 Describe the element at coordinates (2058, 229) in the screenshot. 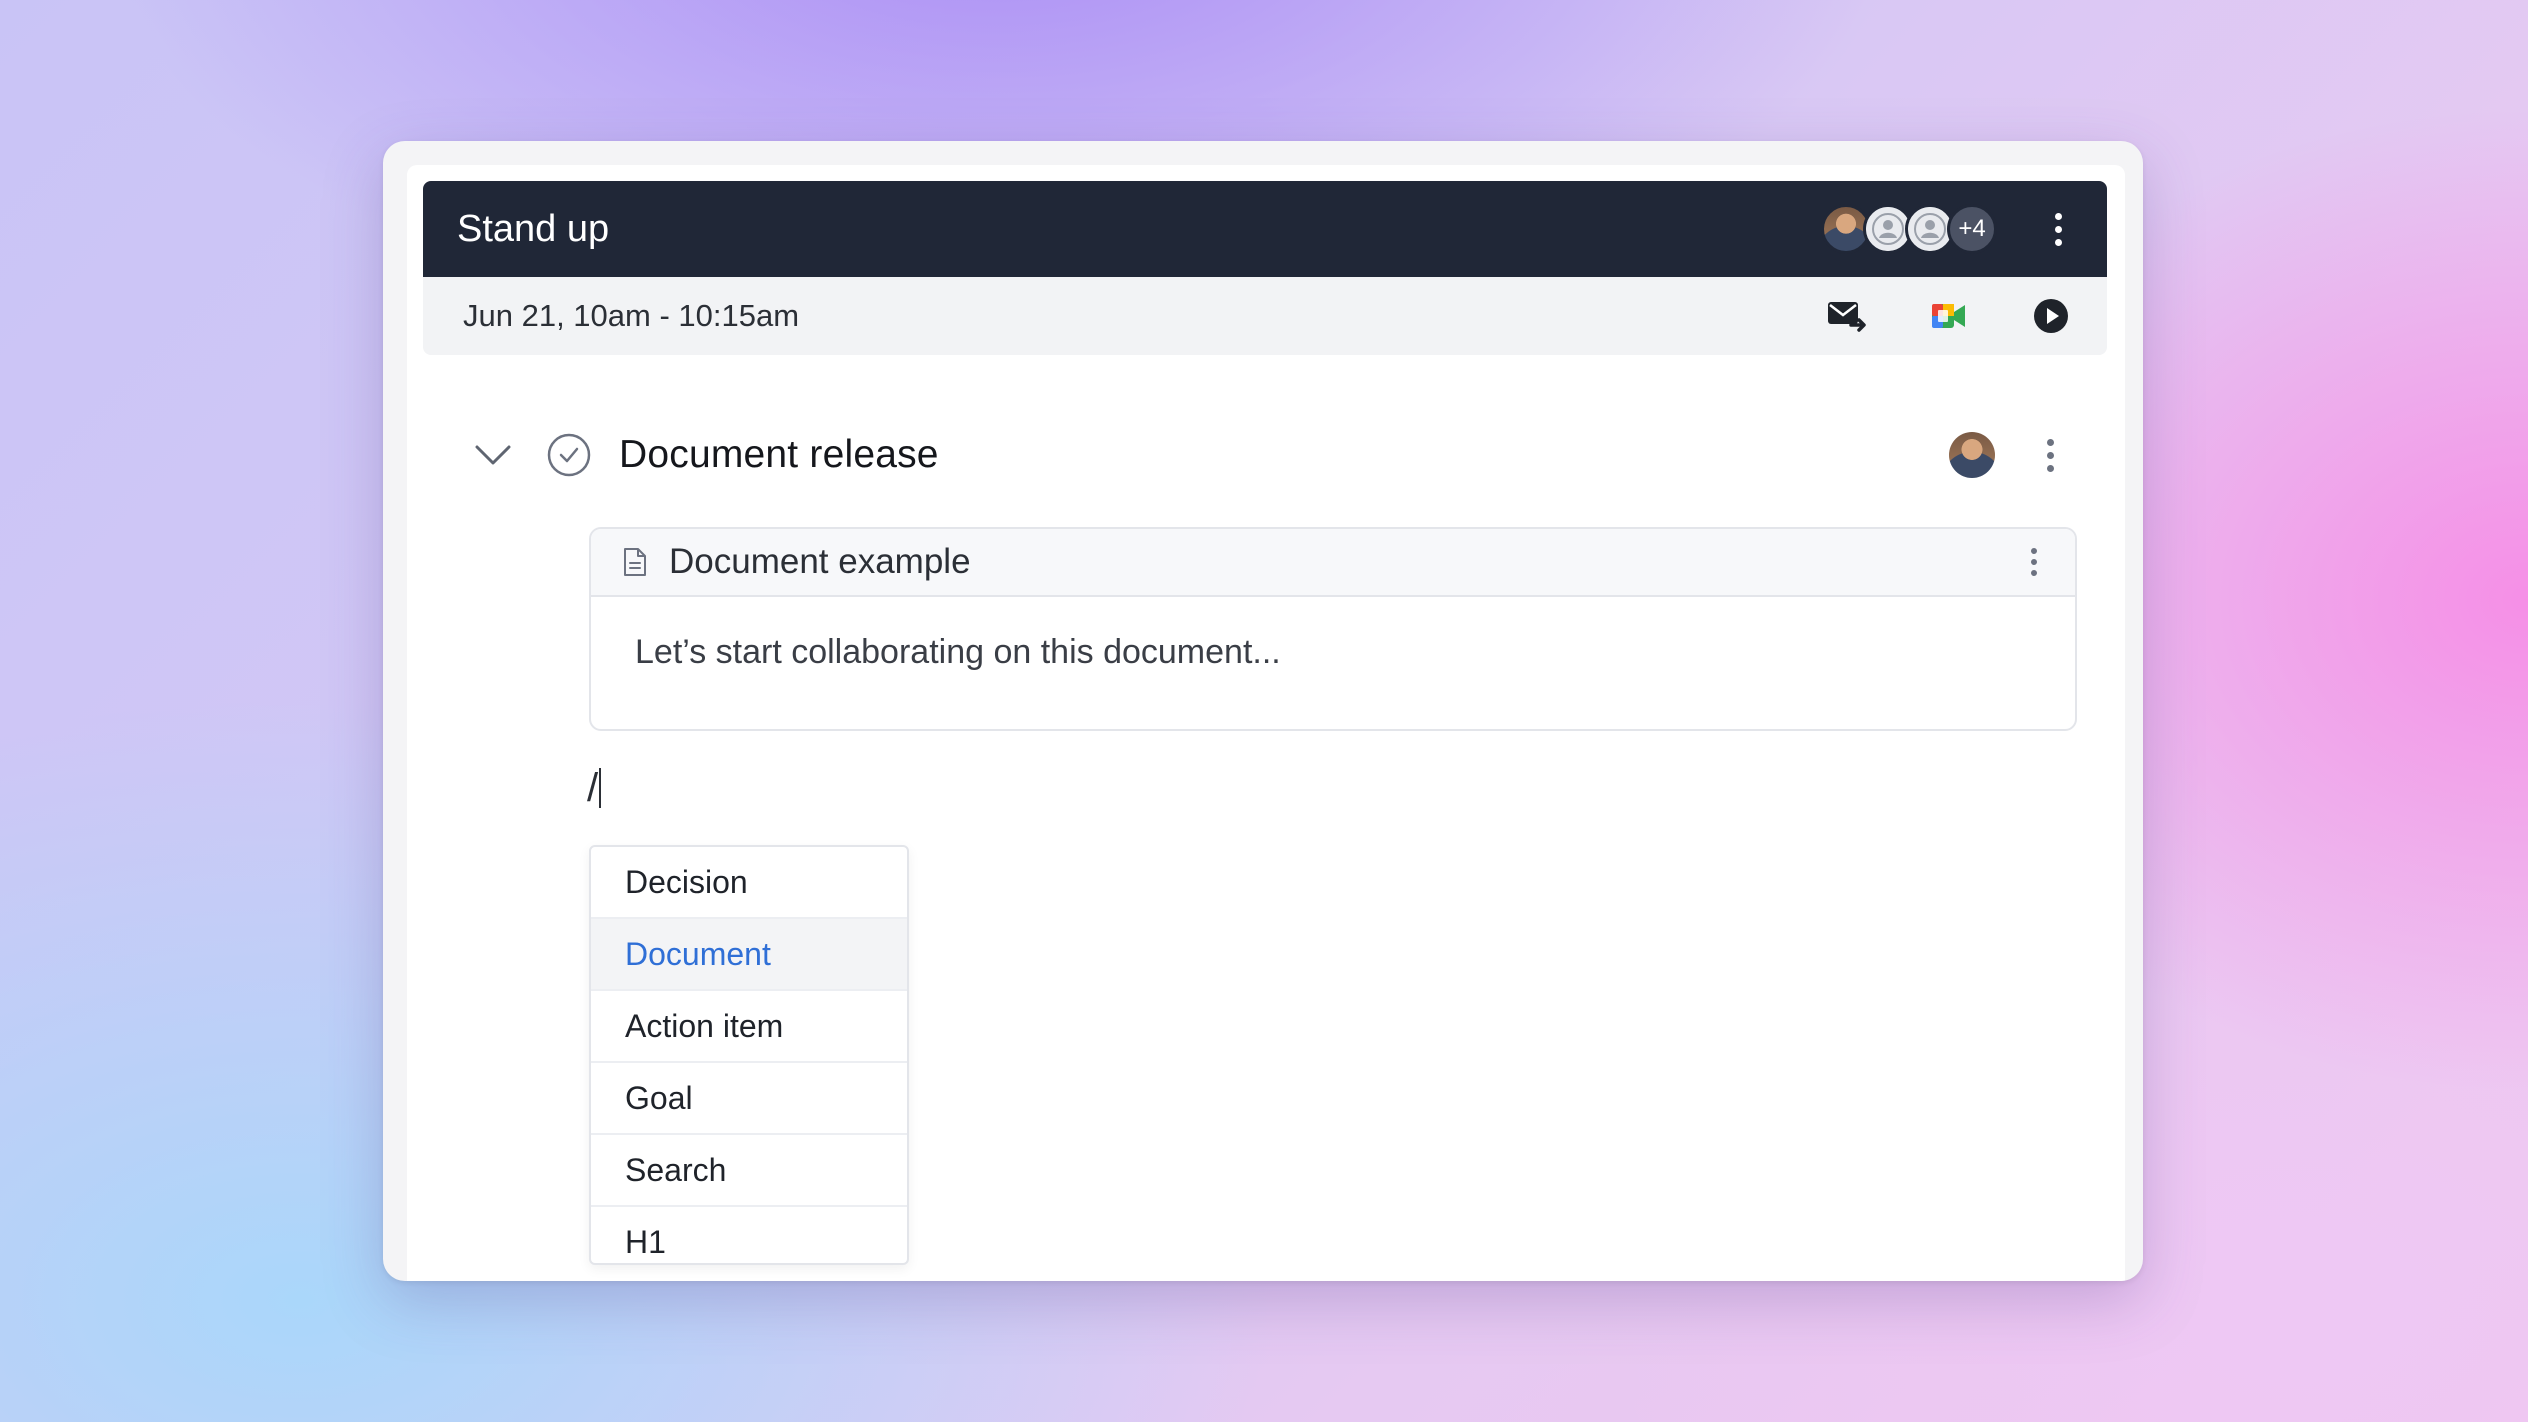

I see `meeting-menu-icon` at that location.